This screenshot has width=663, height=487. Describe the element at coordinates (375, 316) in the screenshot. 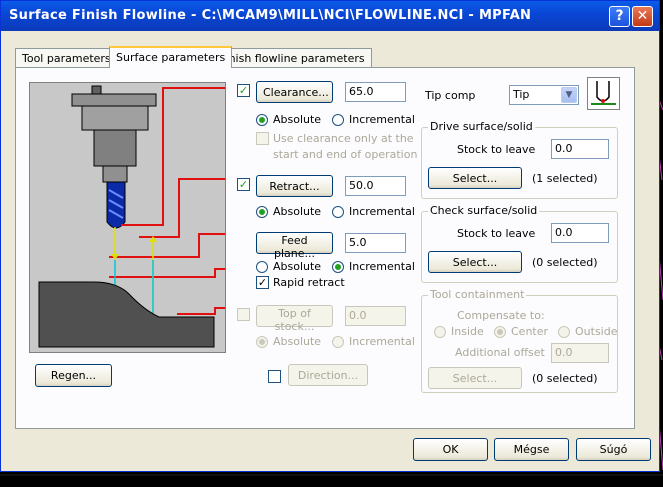

I see `top-of-stock-input: 0.0` at that location.